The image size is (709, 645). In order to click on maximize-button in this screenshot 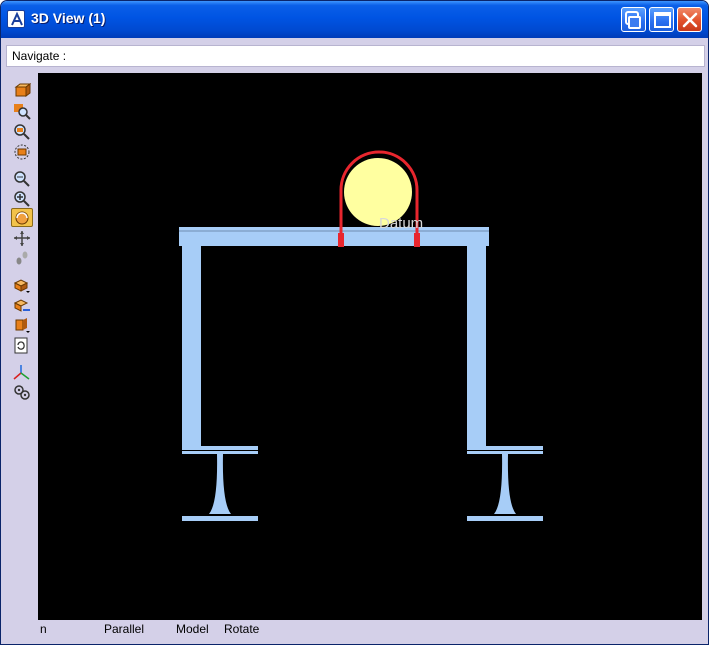, I will do `click(661, 19)`.